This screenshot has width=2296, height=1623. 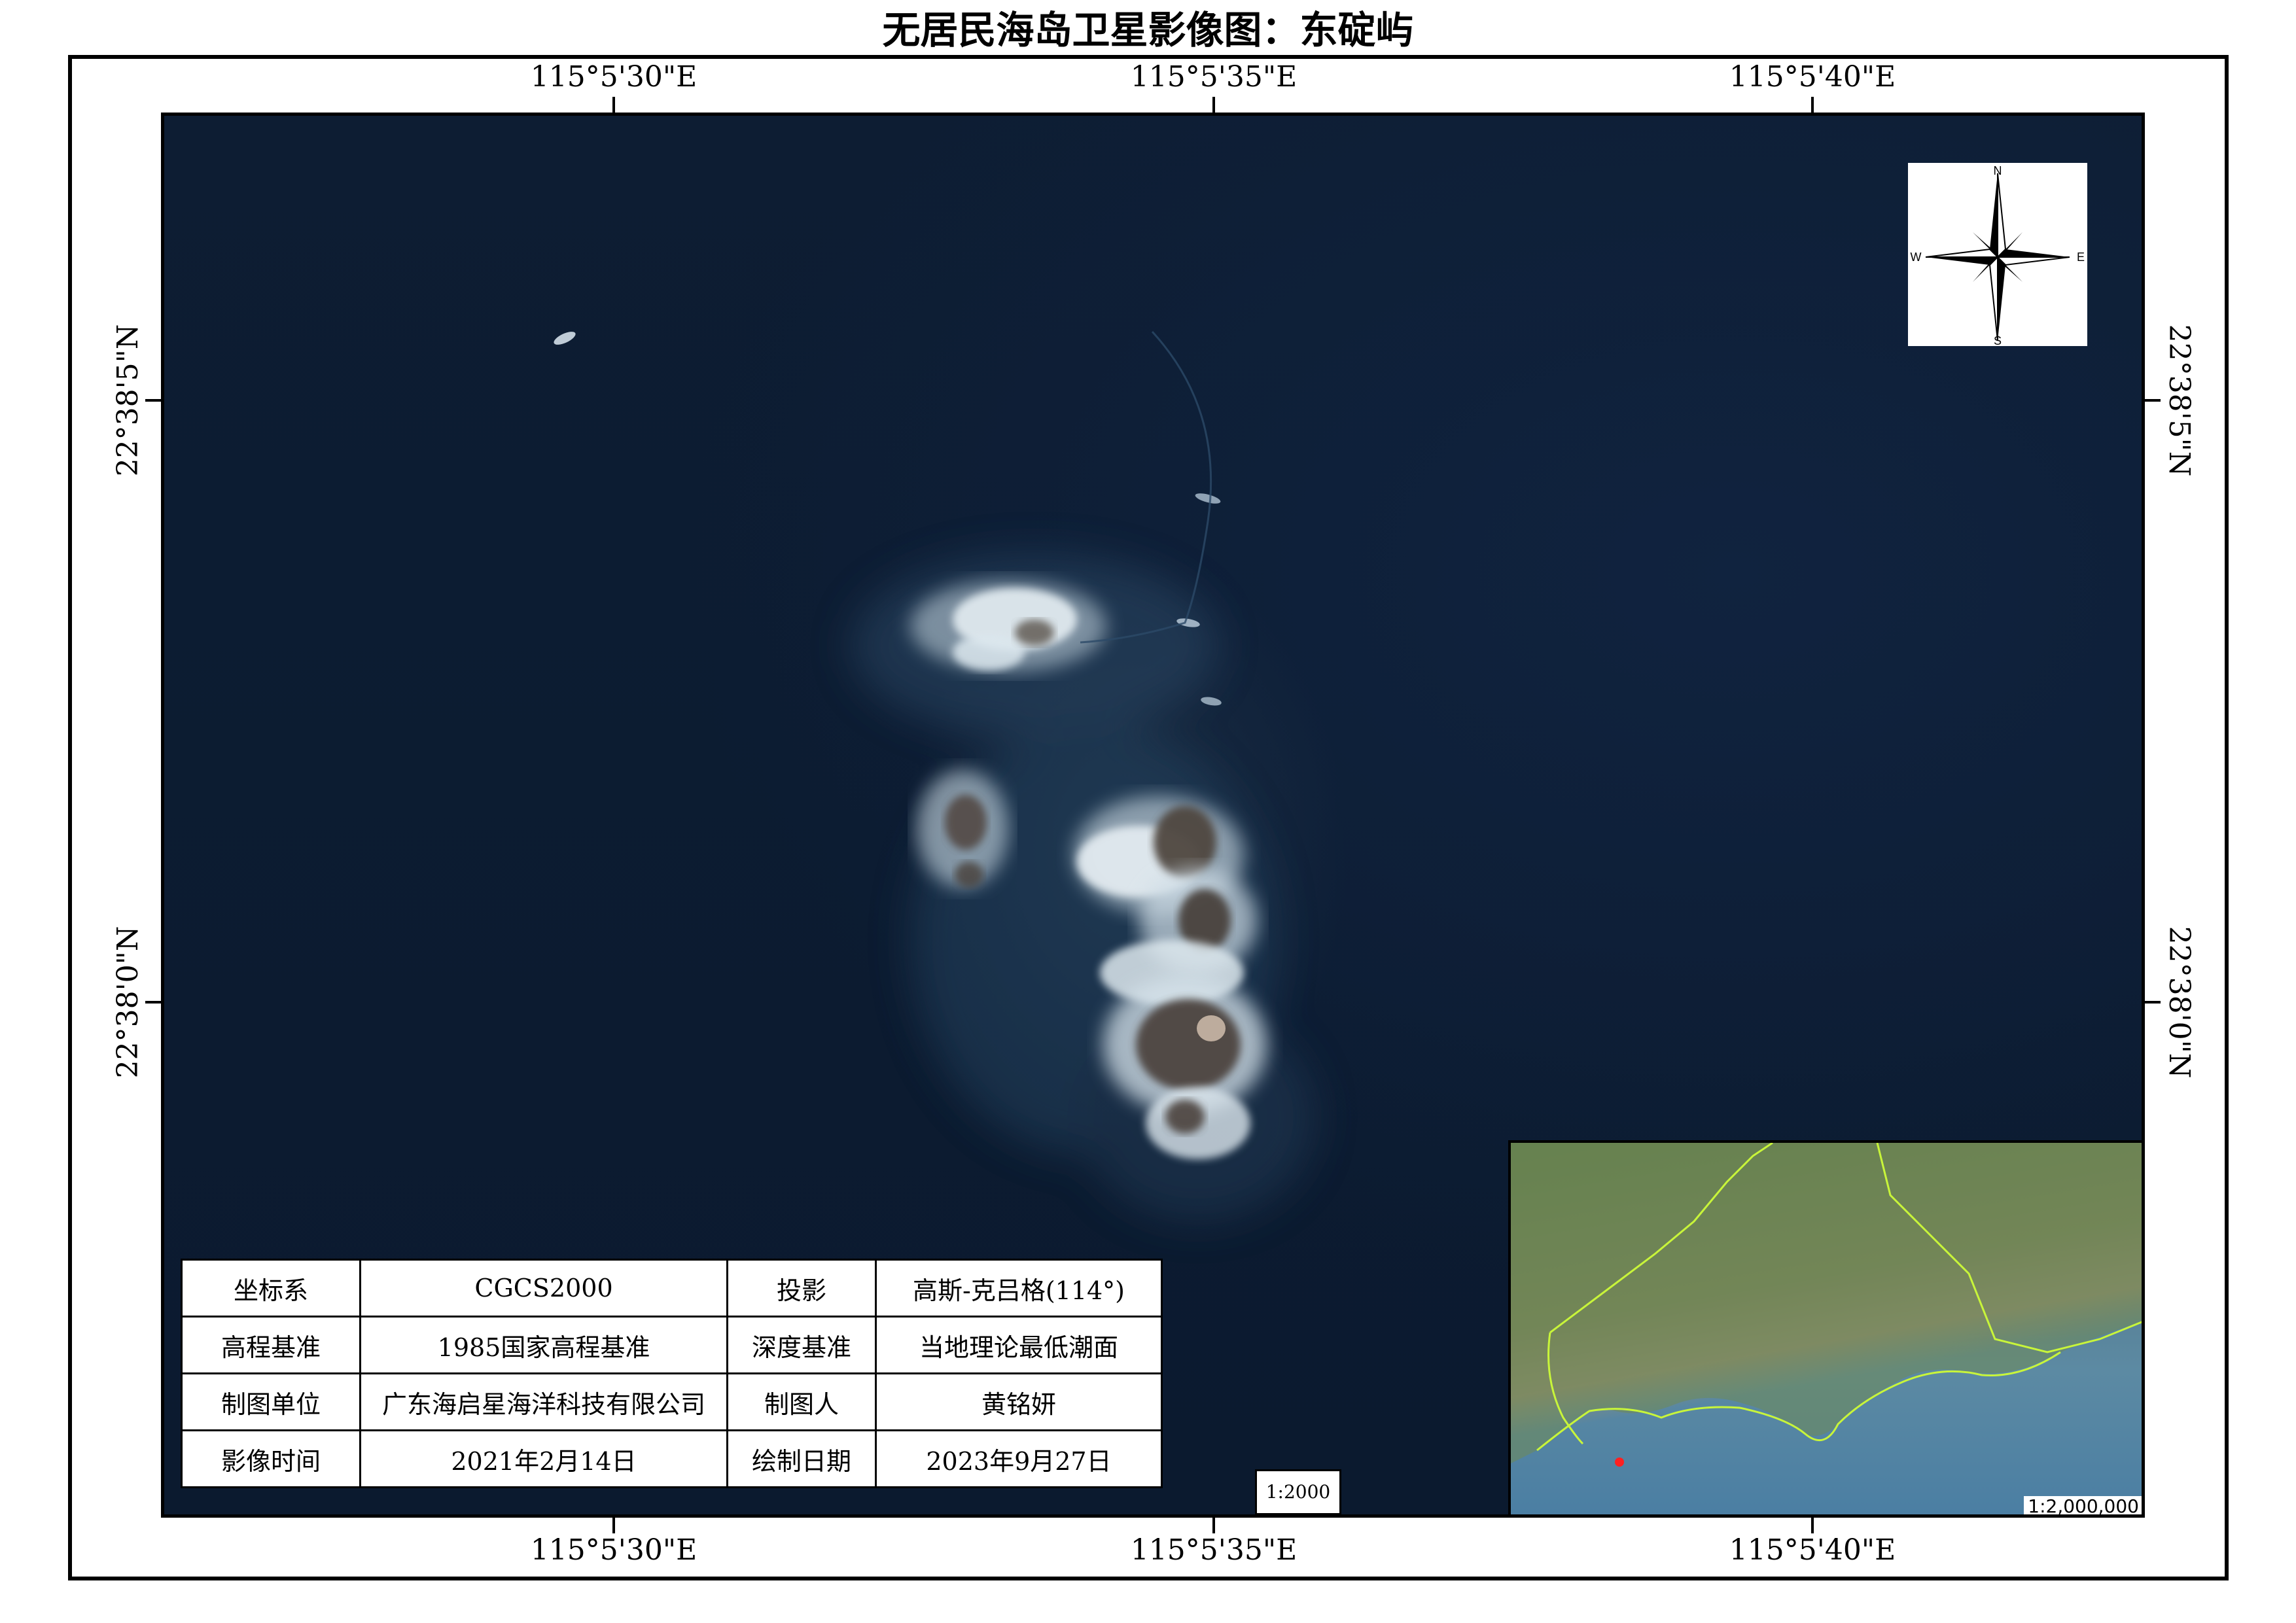 I want to click on top-longitude-label-3: 115°5'40"E, so click(x=1812, y=77).